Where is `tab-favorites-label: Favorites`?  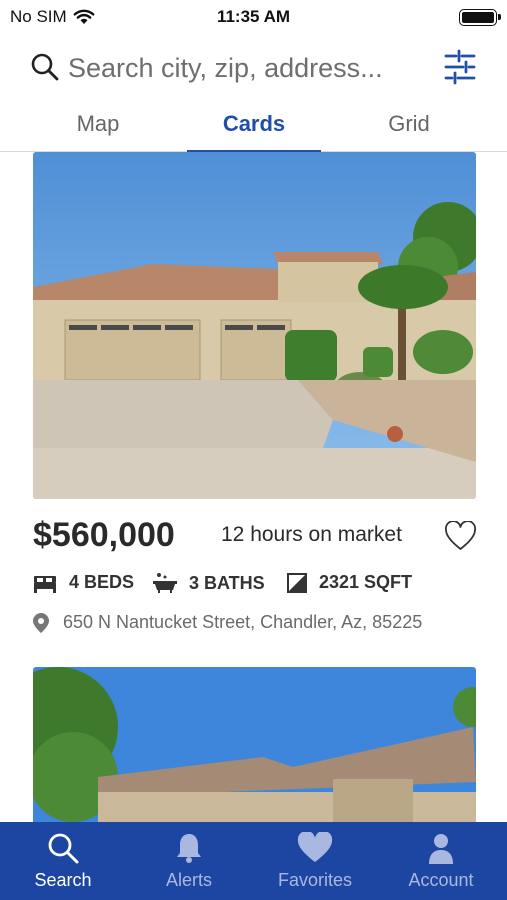
tab-favorites-label: Favorites is located at coordinates (315, 880).